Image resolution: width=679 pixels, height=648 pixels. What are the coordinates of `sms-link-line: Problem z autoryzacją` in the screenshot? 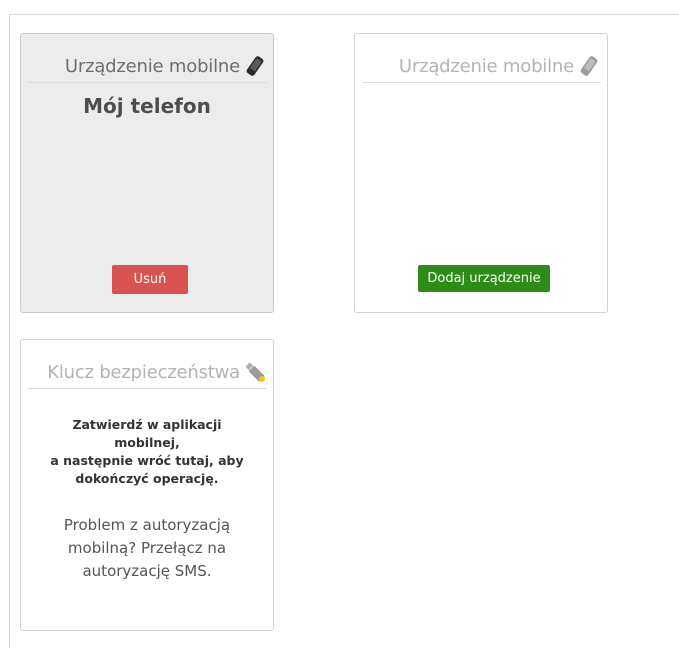 It's located at (147, 525).